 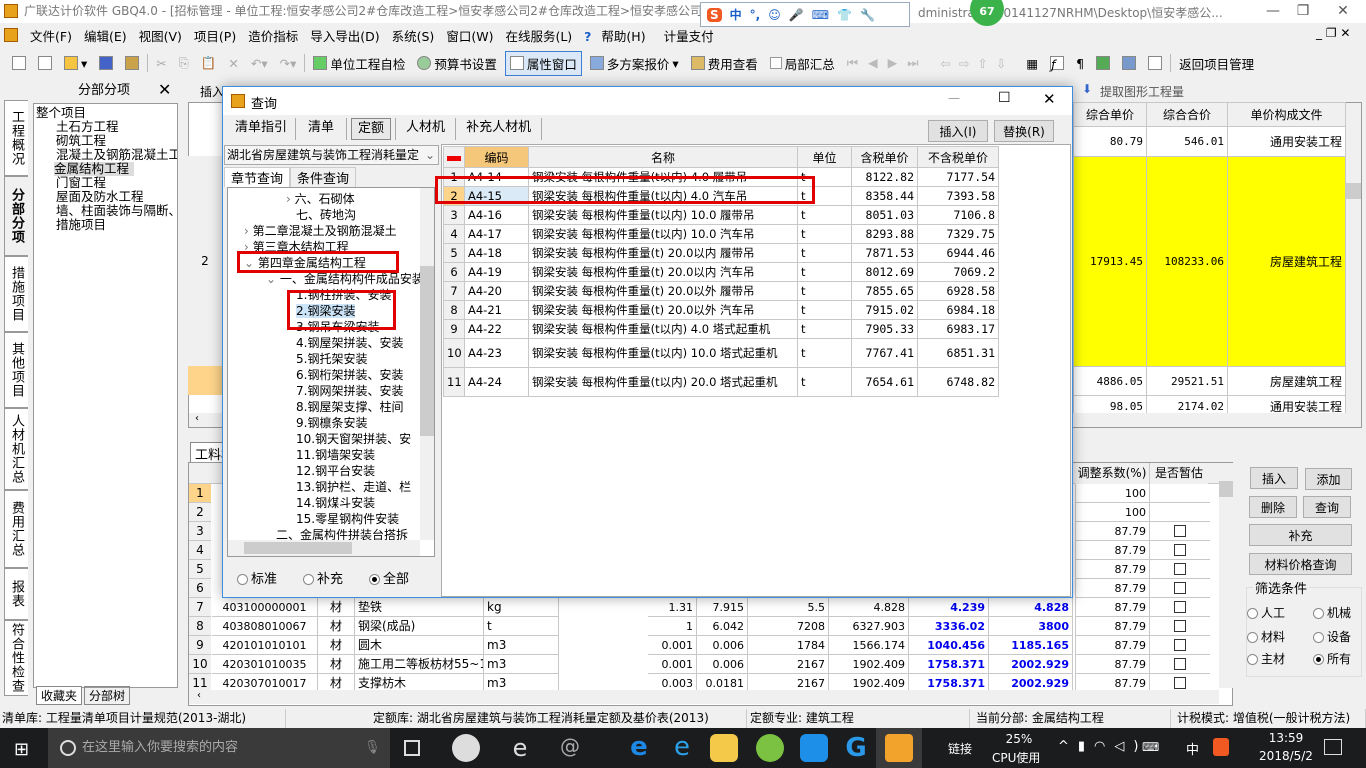 I want to click on col-header-unit: 单位, so click(x=824, y=157).